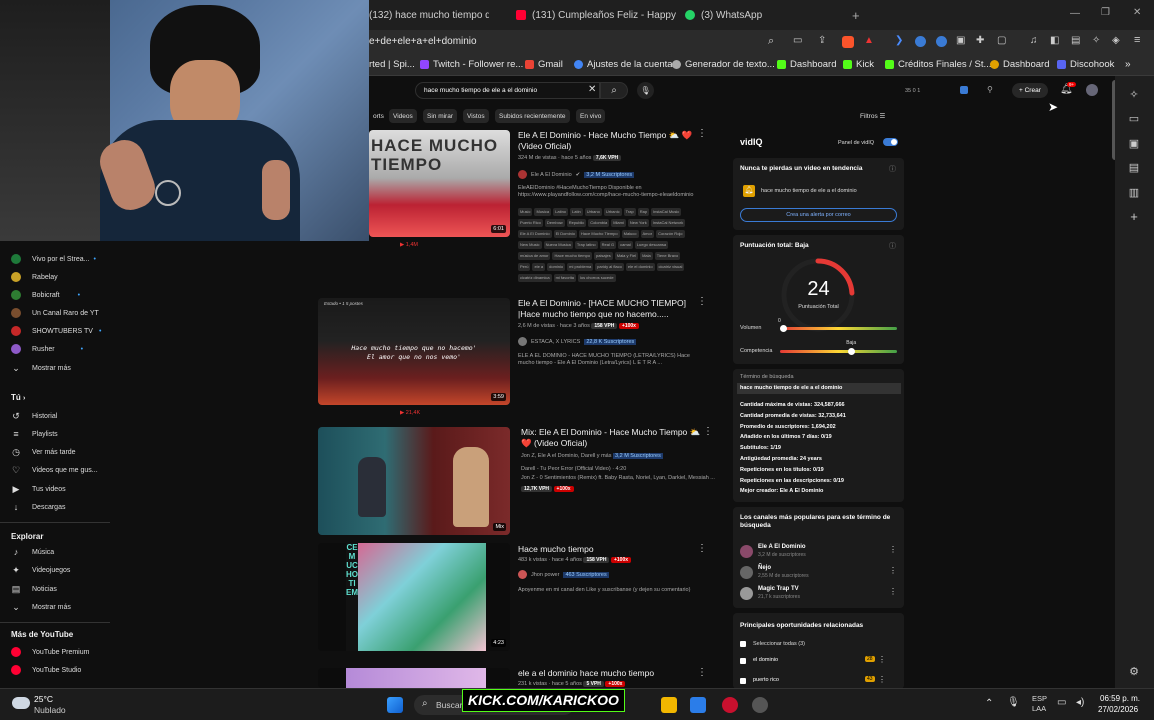 The width and height of the screenshot is (1154, 720). I want to click on you-header: Tú ›, so click(18, 397).